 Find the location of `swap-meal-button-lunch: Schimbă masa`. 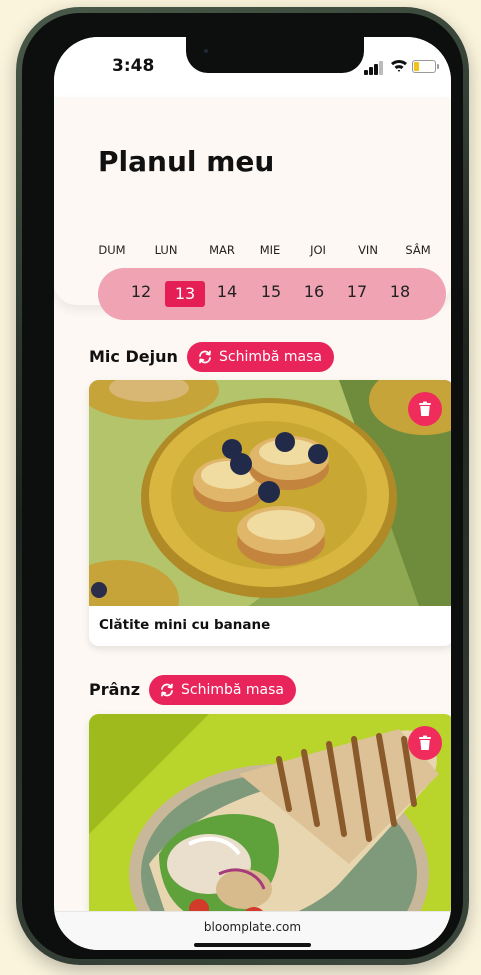

swap-meal-button-lunch: Schimbă masa is located at coordinates (222, 690).